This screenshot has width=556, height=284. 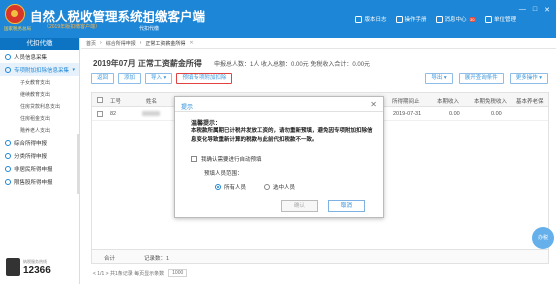 I want to click on warm-tip-title: 温馨提示：, so click(x=206, y=124).